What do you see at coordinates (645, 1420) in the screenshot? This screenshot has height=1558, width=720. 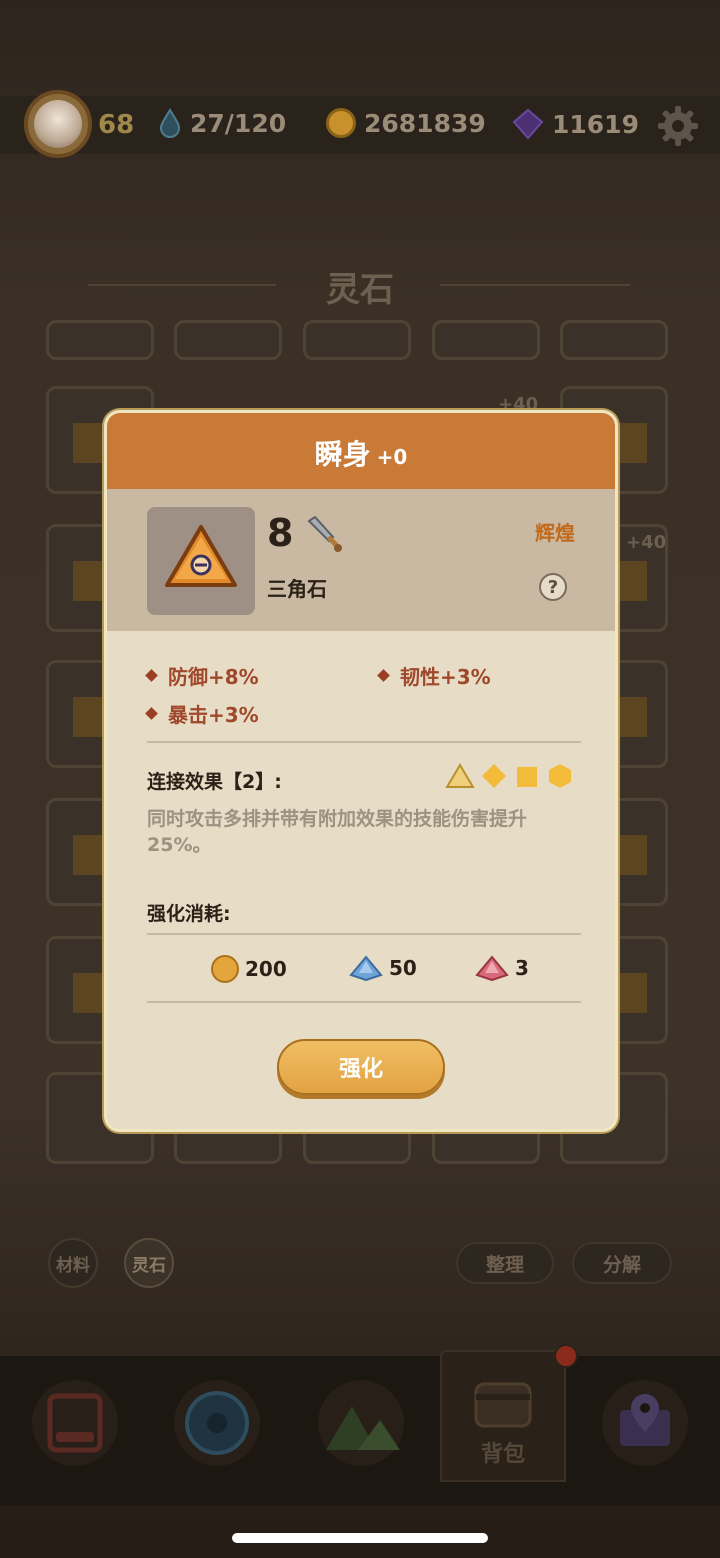 I see `map-pin-icon` at bounding box center [645, 1420].